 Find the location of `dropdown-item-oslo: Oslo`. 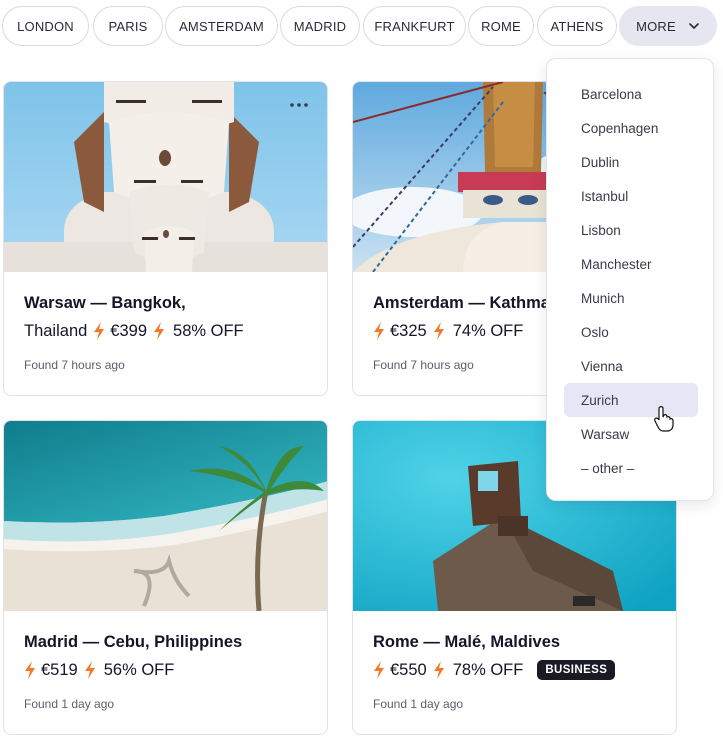

dropdown-item-oslo: Oslo is located at coordinates (631, 332).